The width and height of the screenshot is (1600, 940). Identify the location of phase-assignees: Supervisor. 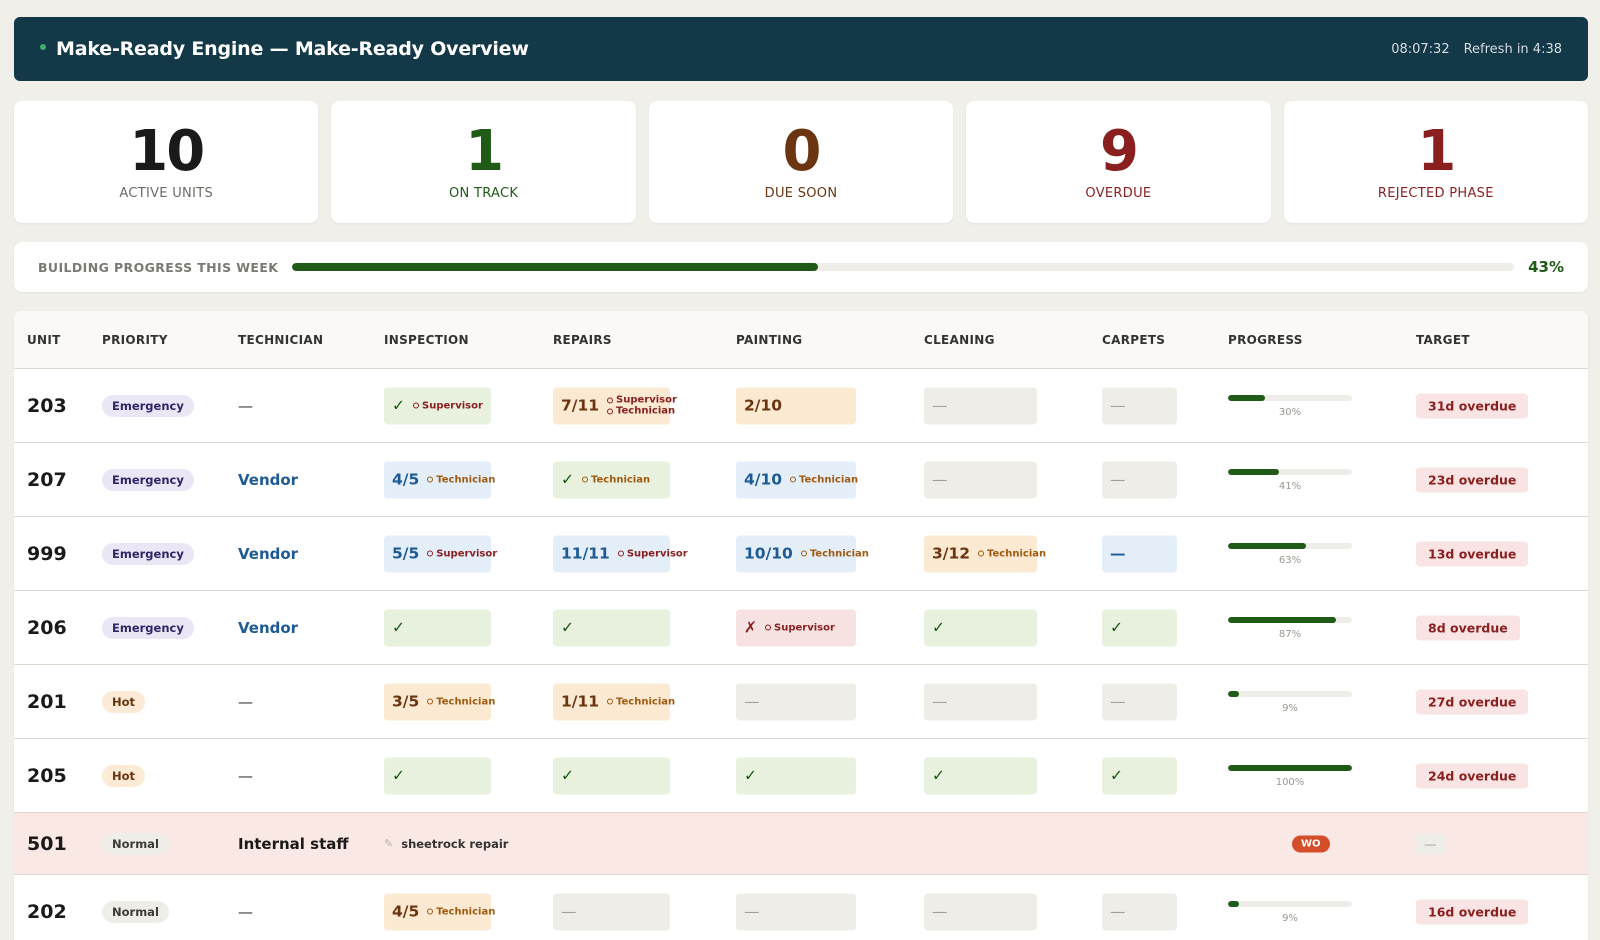
(800, 627).